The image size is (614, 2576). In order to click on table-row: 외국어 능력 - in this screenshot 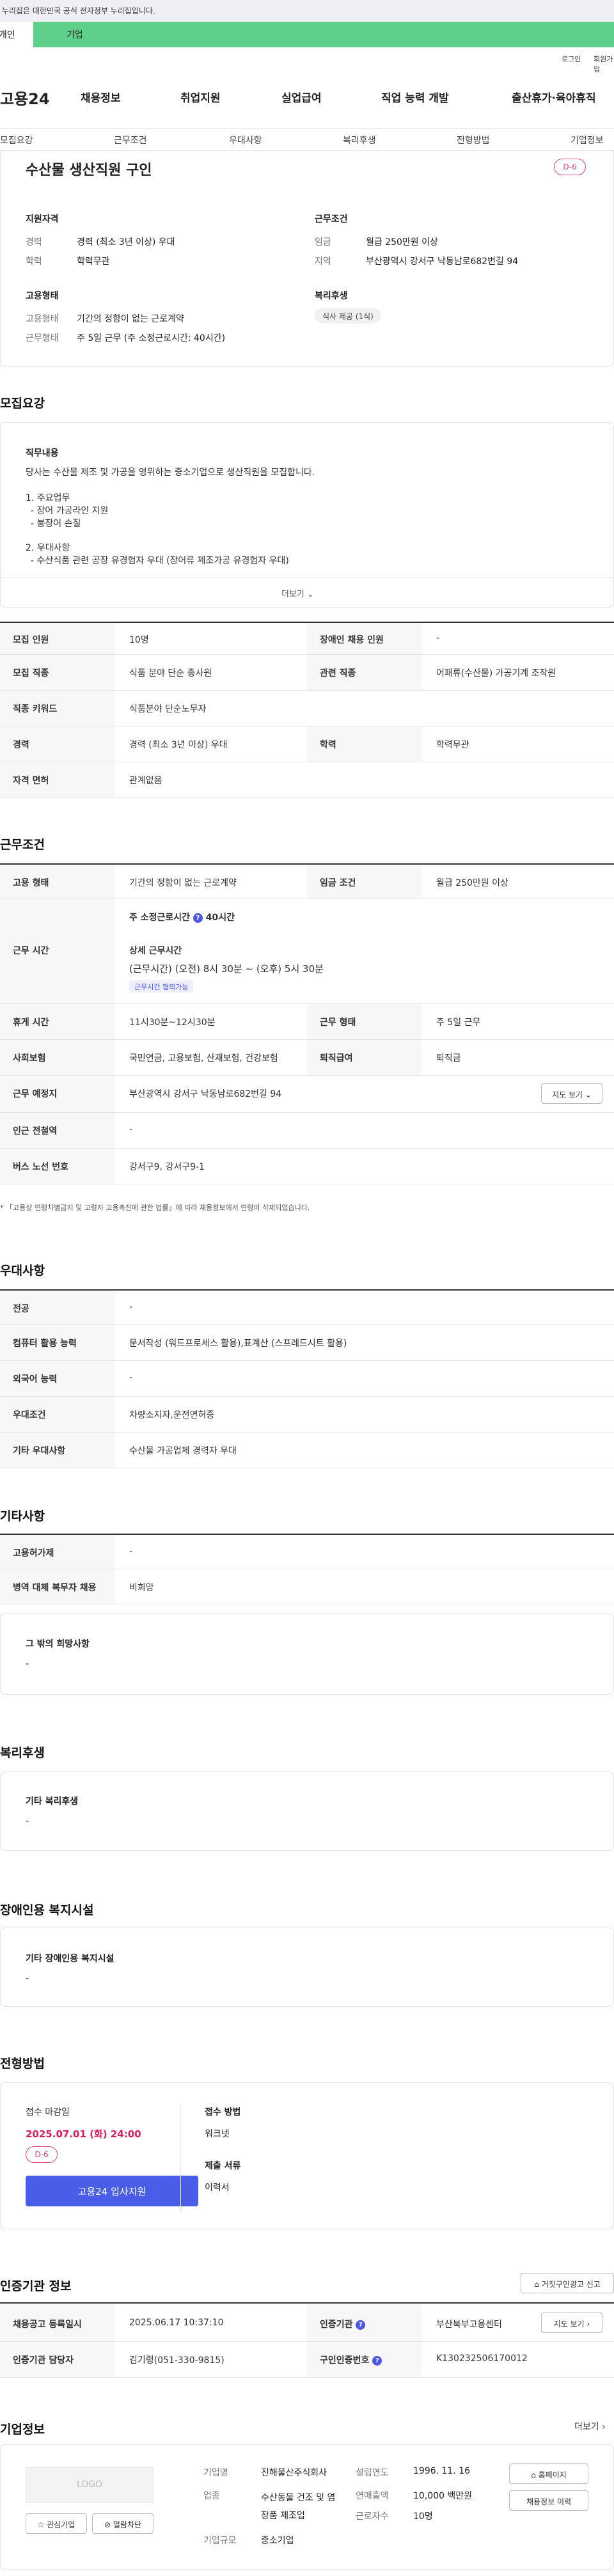, I will do `click(307, 1379)`.